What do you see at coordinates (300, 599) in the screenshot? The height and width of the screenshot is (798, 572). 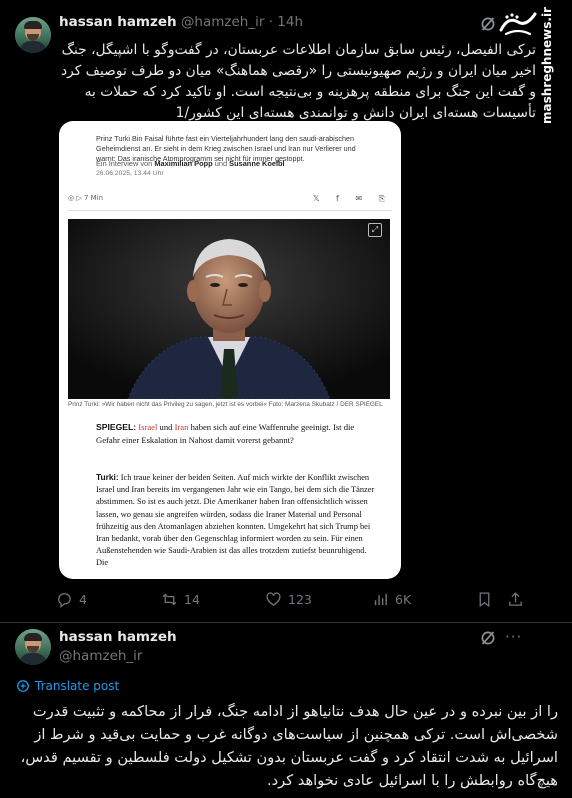 I see `like-count: 123` at bounding box center [300, 599].